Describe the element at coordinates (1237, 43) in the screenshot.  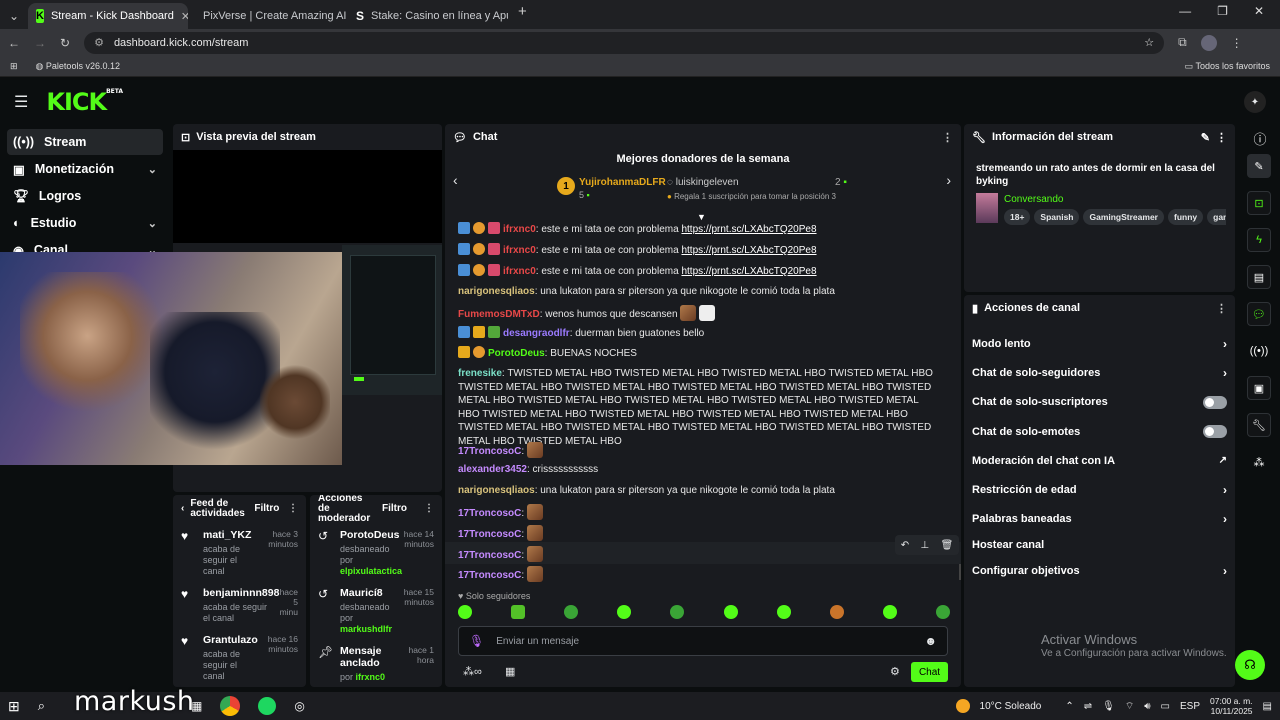
I see `browser-menu-icon: ⋮` at that location.